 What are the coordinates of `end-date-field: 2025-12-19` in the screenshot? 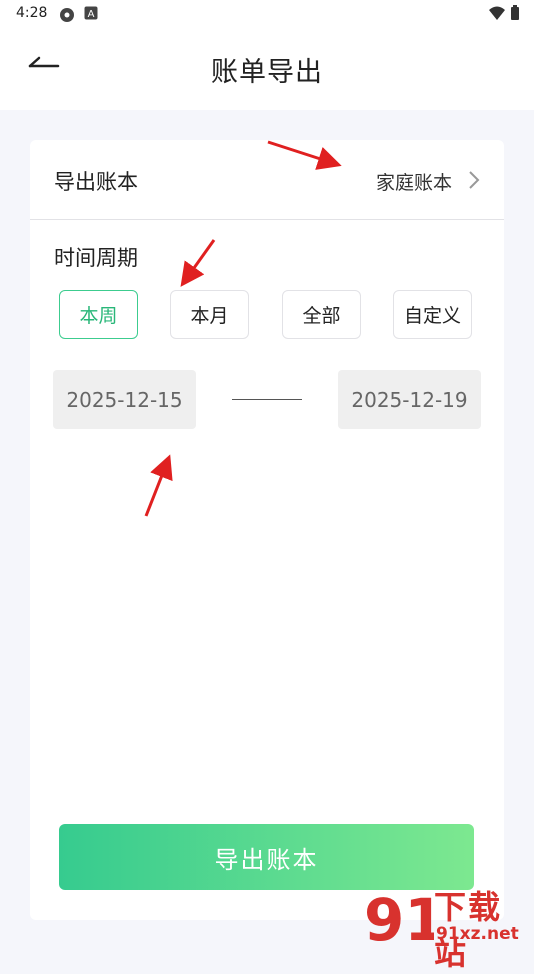 It's located at (409, 399).